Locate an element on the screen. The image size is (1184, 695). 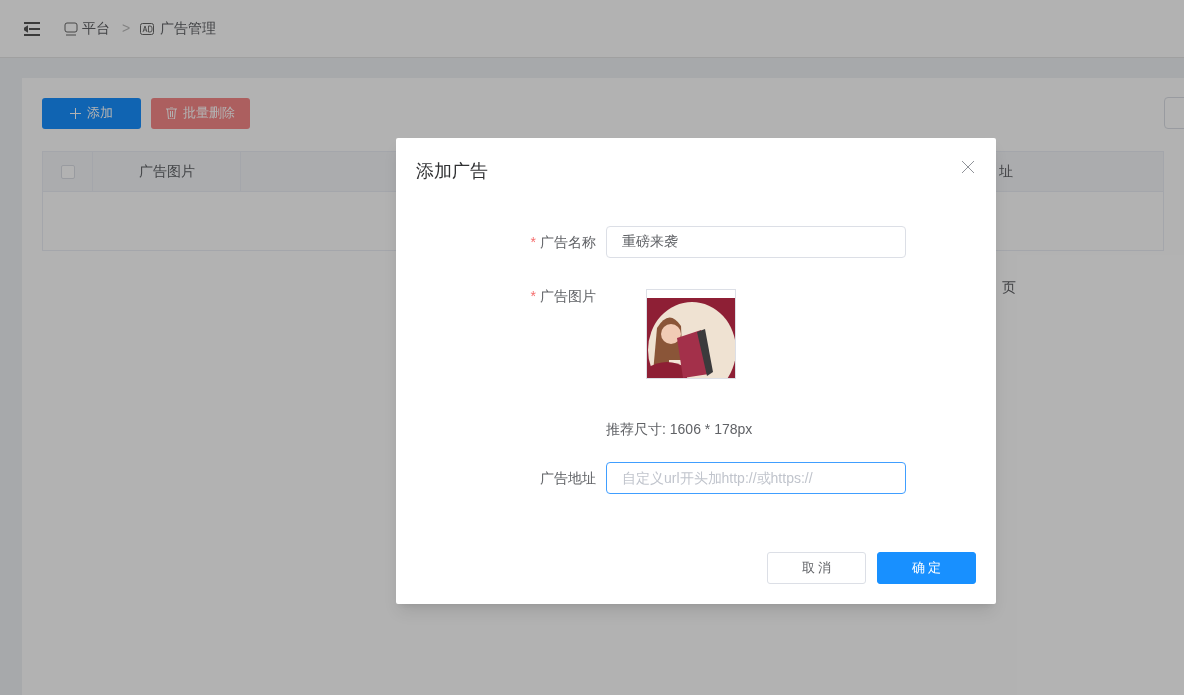
monitor-icon is located at coordinates (71, 28).